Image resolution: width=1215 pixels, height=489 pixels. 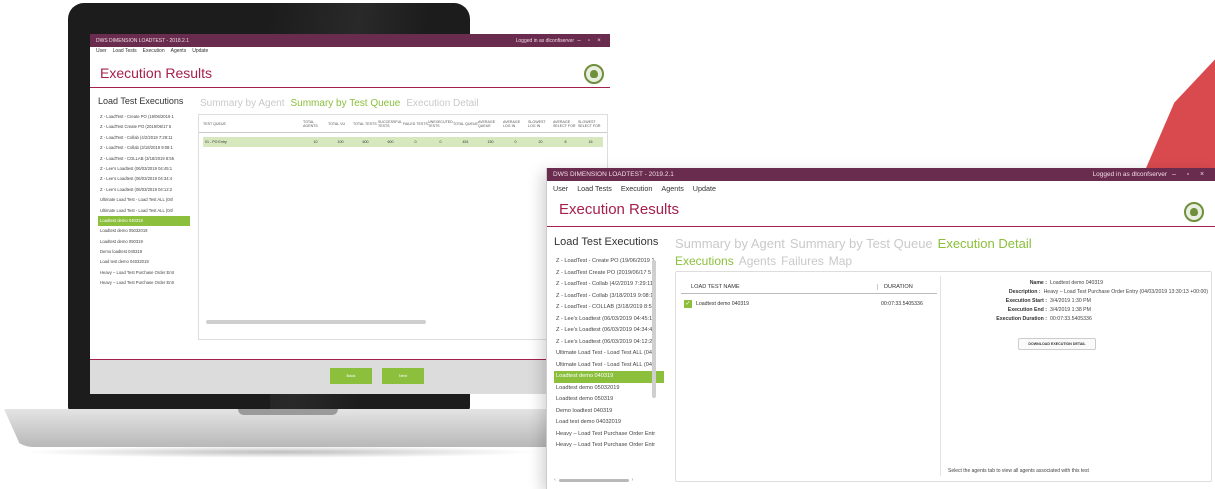 I want to click on tab-execution-detail: Execution Detail, so click(x=985, y=243).